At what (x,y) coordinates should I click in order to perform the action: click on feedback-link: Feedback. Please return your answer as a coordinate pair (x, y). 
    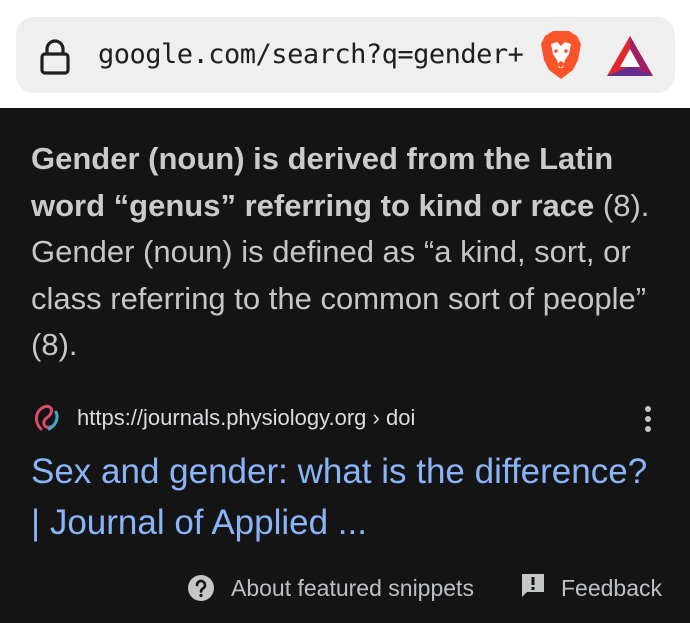
    Looking at the image, I should click on (611, 588).